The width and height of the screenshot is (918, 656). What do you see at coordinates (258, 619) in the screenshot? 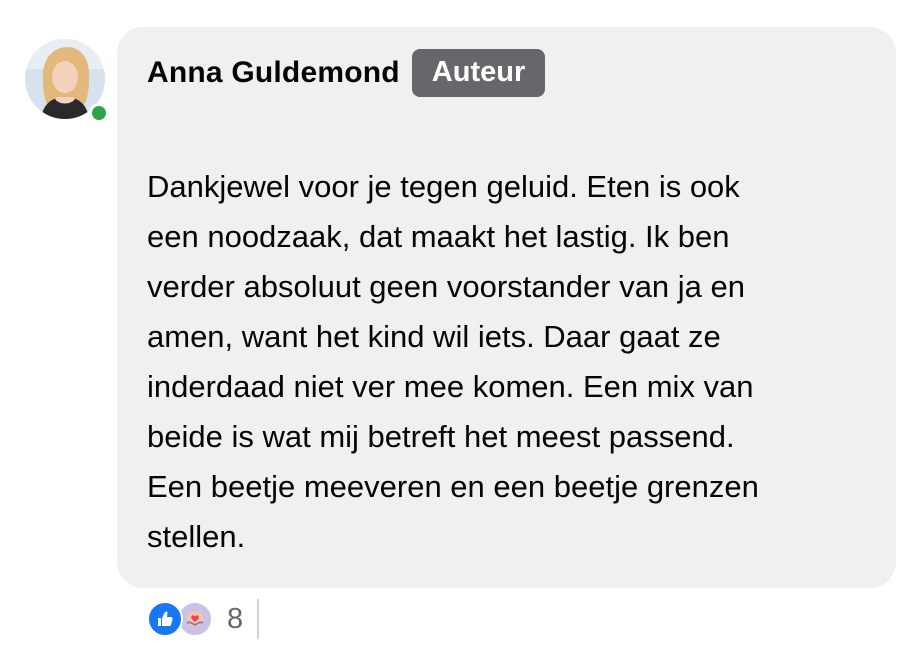
I see `divider` at bounding box center [258, 619].